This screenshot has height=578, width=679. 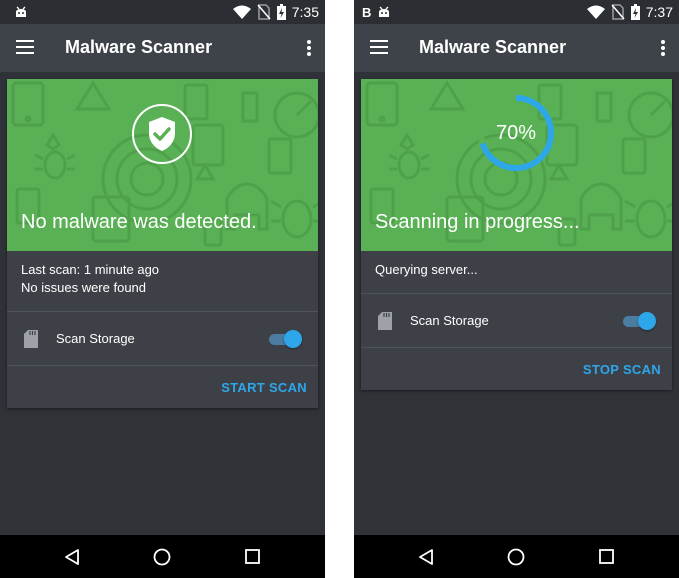 I want to click on stop-scan-button: STOP SCAN, so click(x=622, y=369).